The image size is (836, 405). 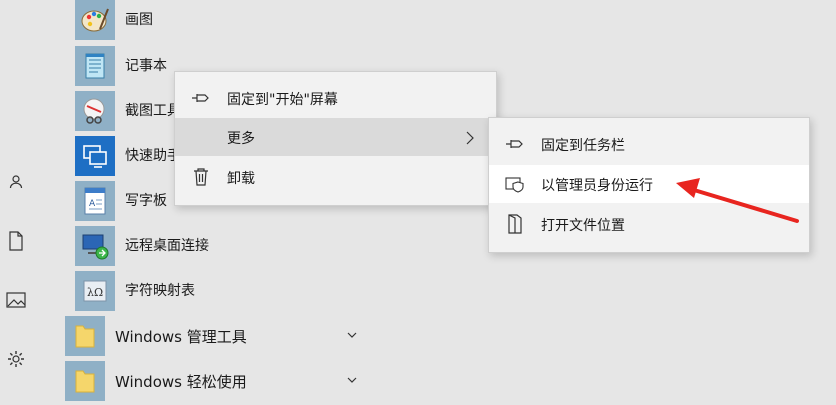 I want to click on menu-item-pin-to-taskbar: 固定到任务栏, so click(x=649, y=144).